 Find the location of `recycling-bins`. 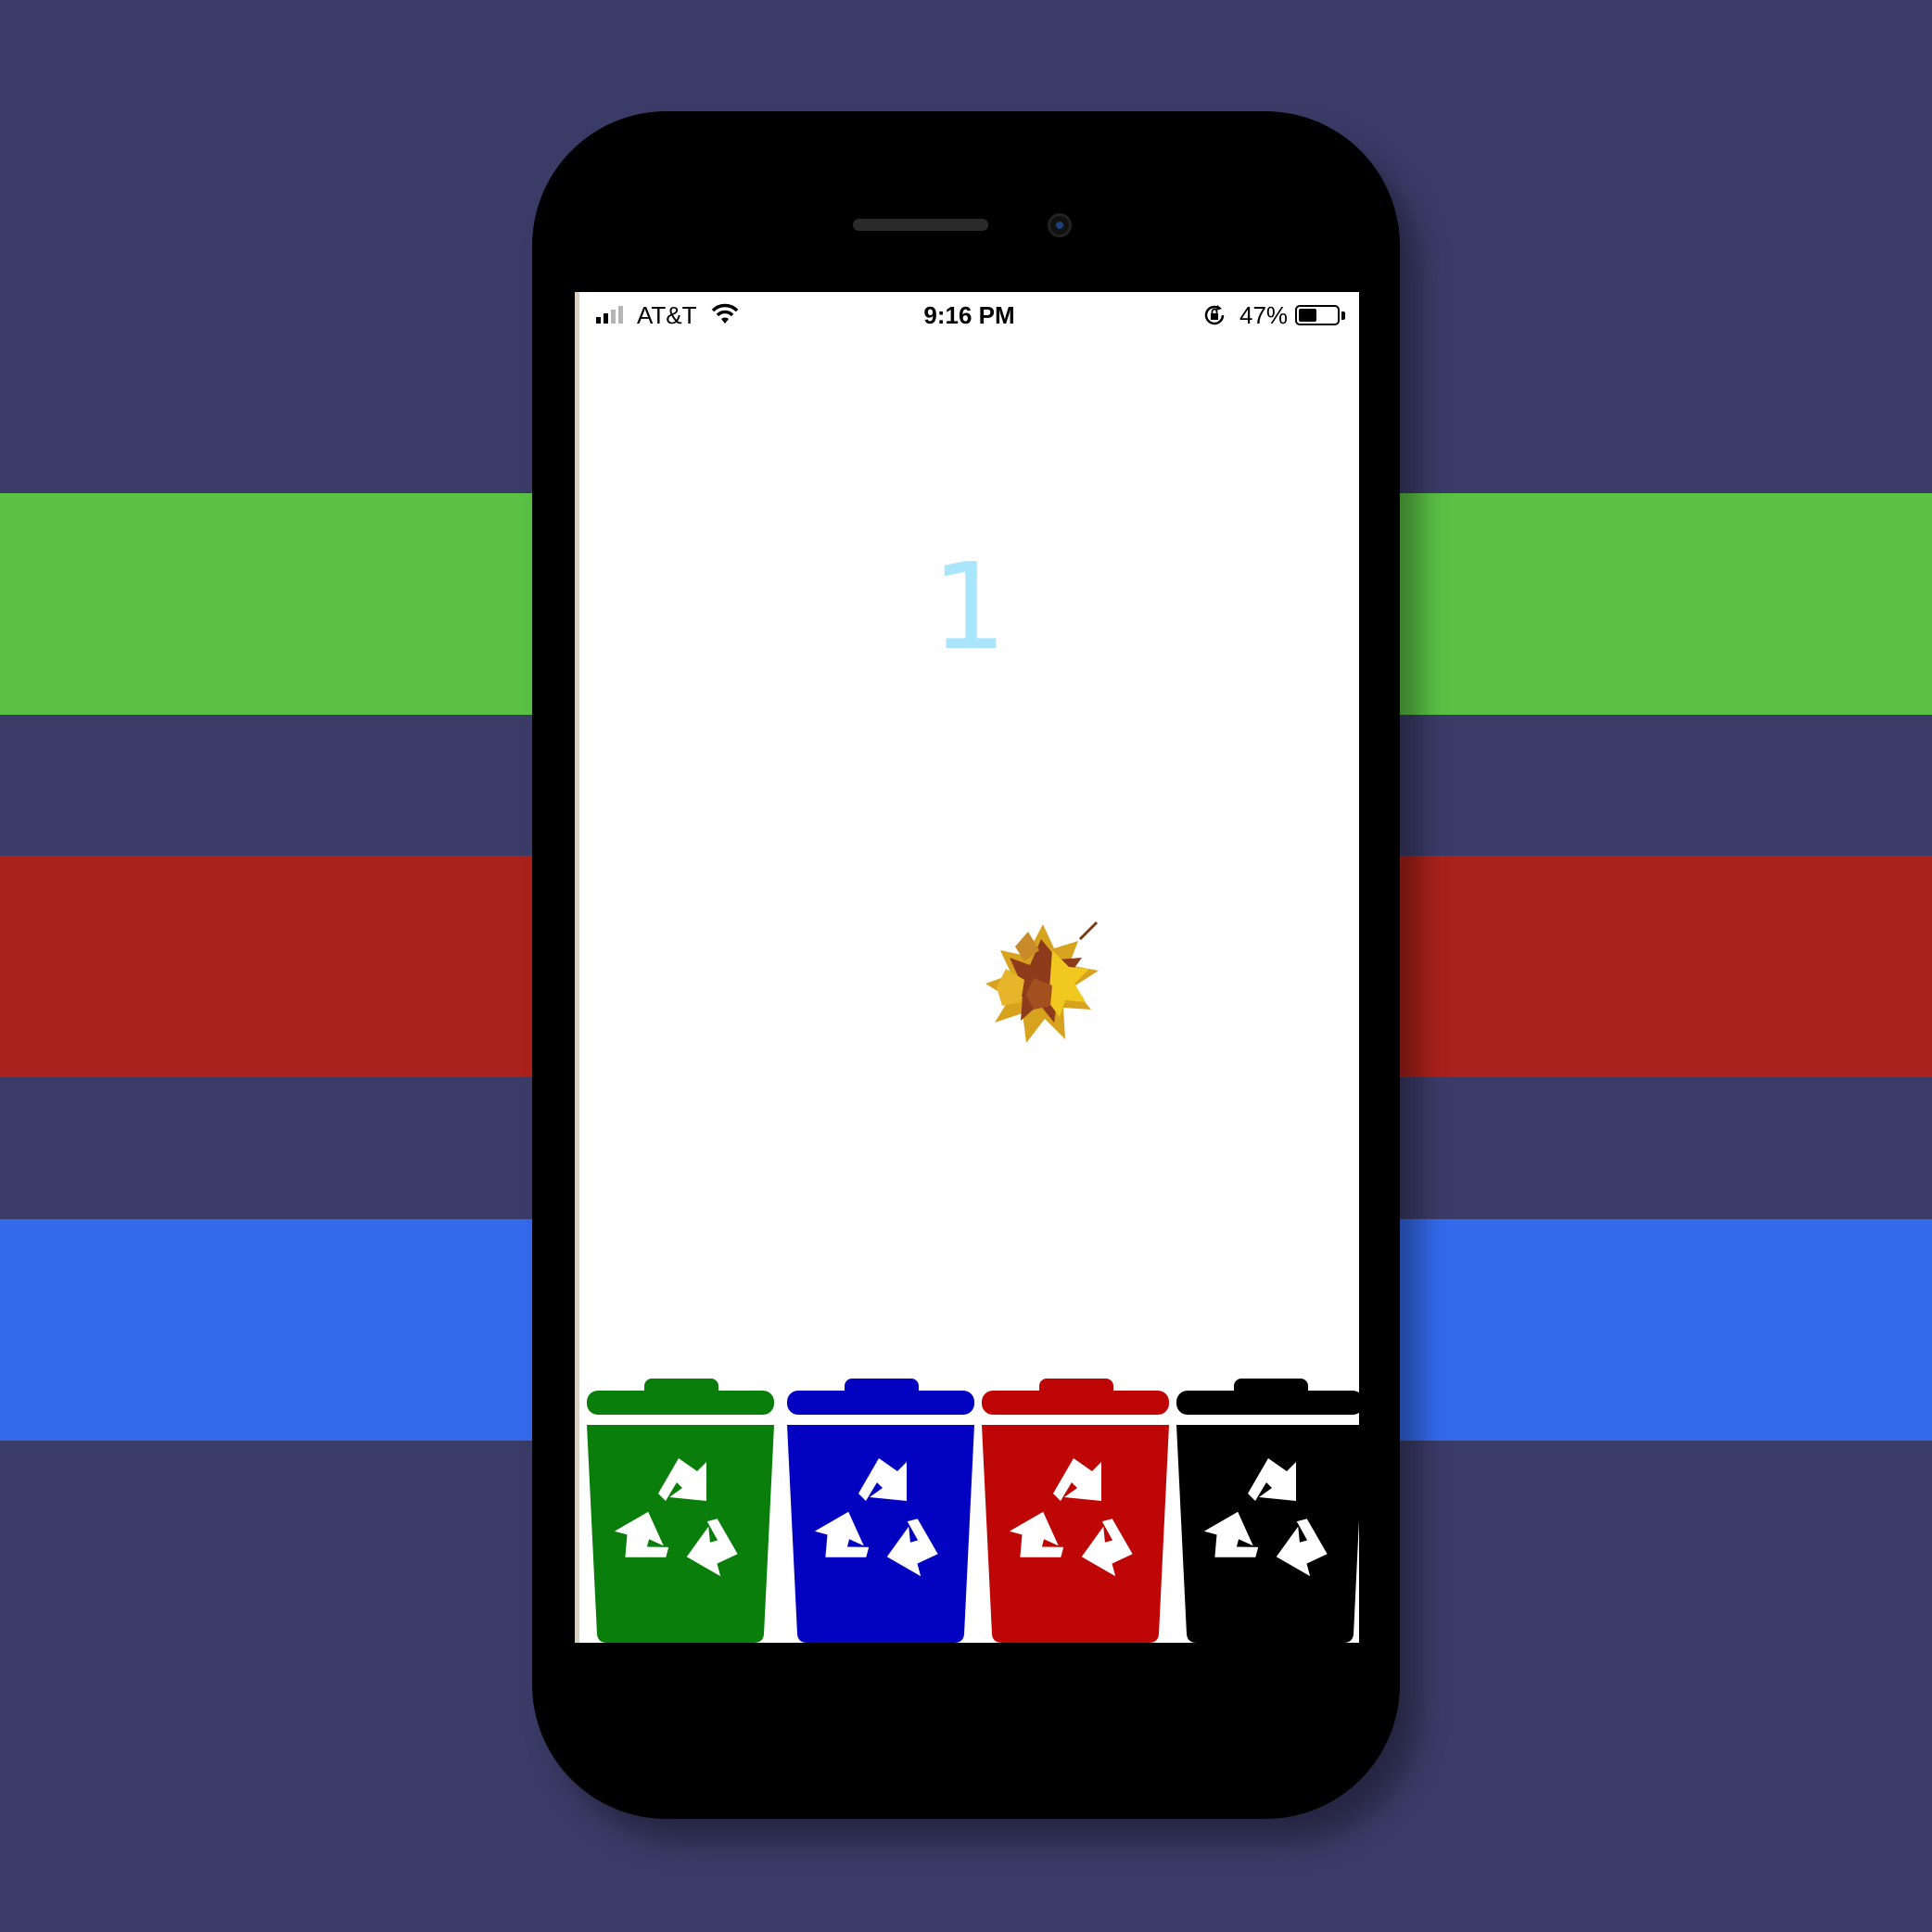

recycling-bins is located at coordinates (973, 1511).